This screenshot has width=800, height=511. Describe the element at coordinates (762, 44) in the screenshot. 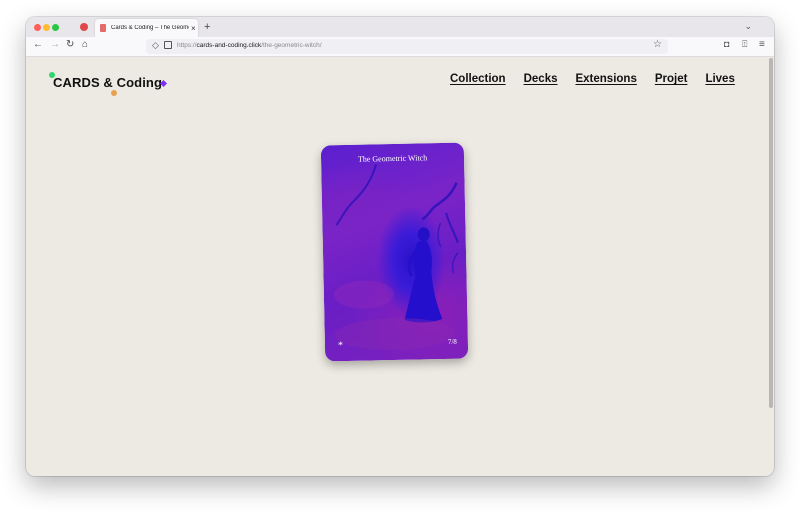

I see `app-menu-icon: ≡` at that location.